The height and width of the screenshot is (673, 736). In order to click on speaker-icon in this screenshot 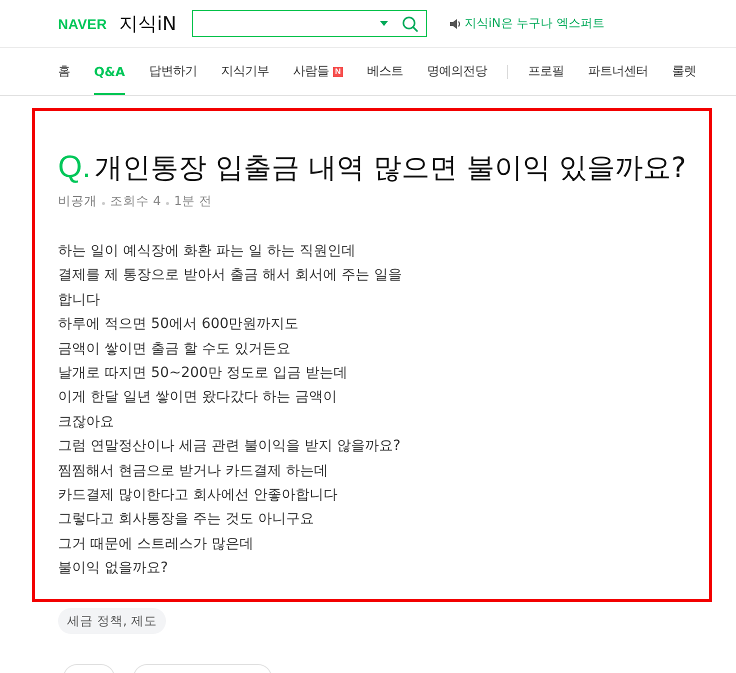, I will do `click(456, 23)`.